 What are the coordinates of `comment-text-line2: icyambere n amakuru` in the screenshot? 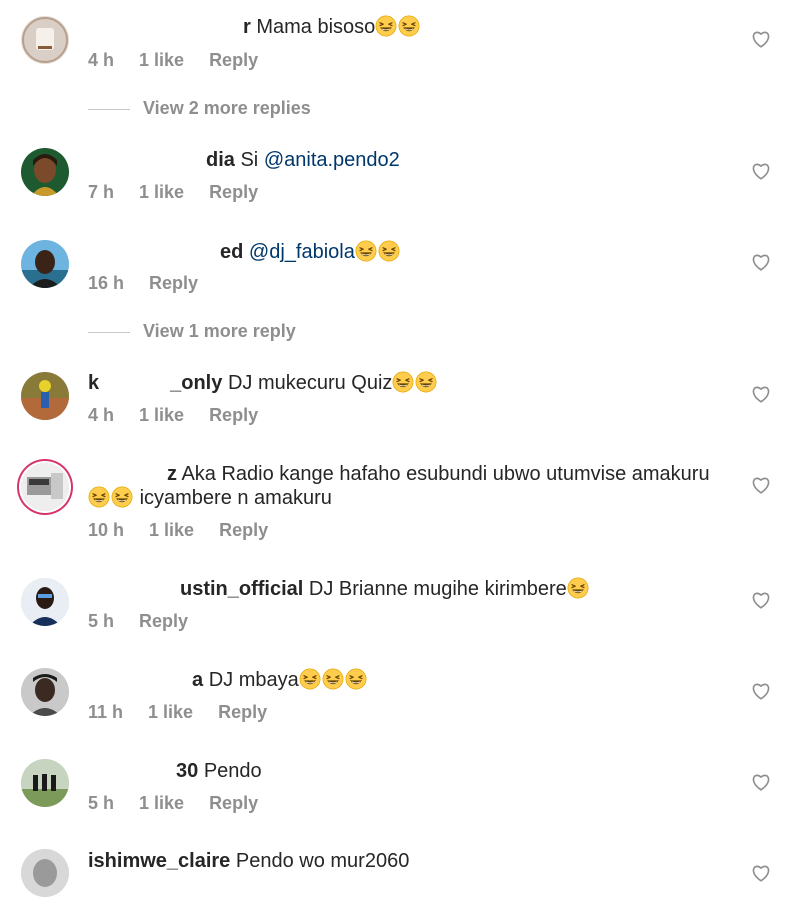 It's located at (235, 498).